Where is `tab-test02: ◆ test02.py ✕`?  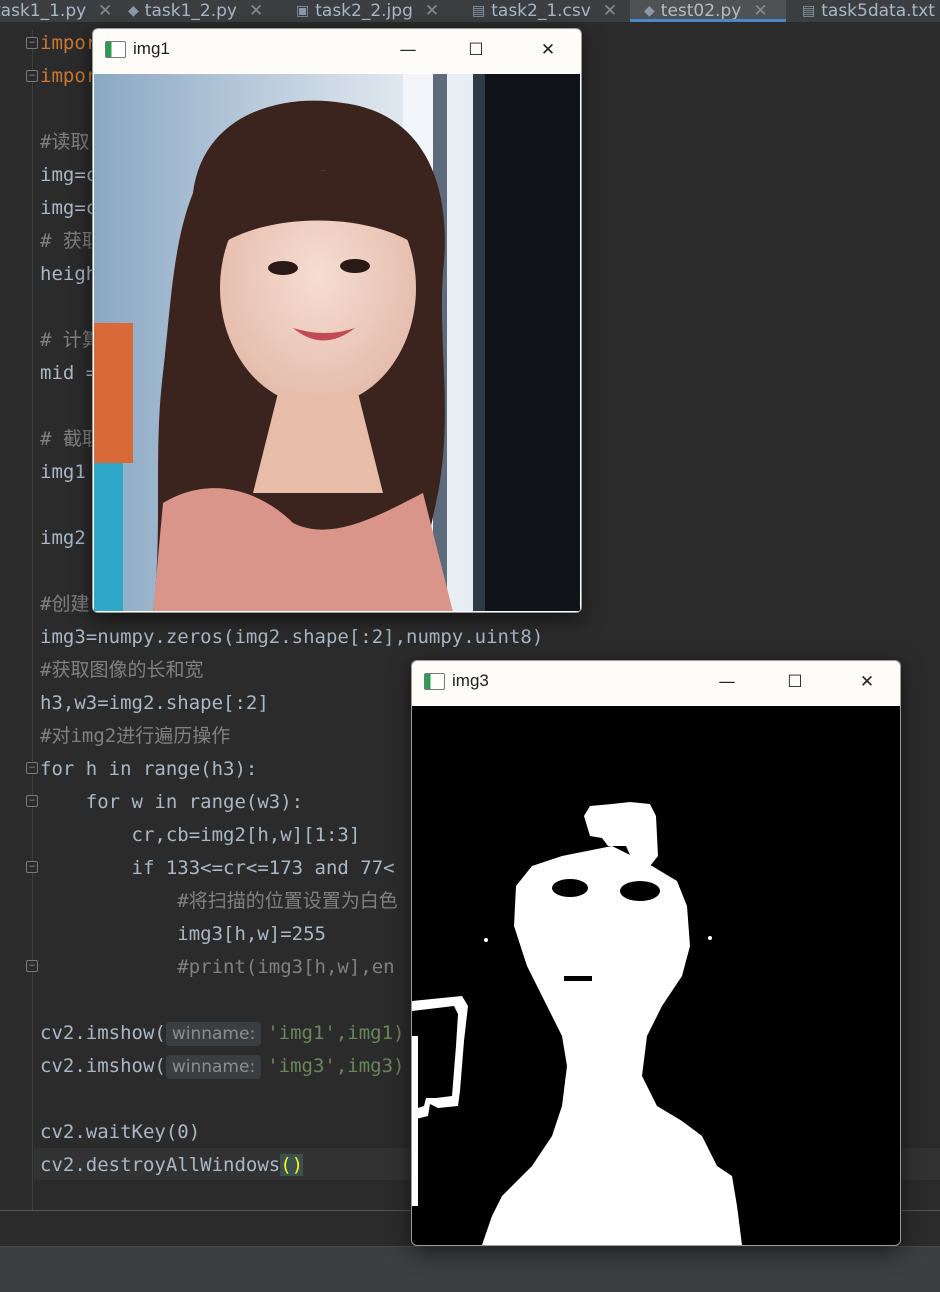 tab-test02: ◆ test02.py ✕ is located at coordinates (708, 11).